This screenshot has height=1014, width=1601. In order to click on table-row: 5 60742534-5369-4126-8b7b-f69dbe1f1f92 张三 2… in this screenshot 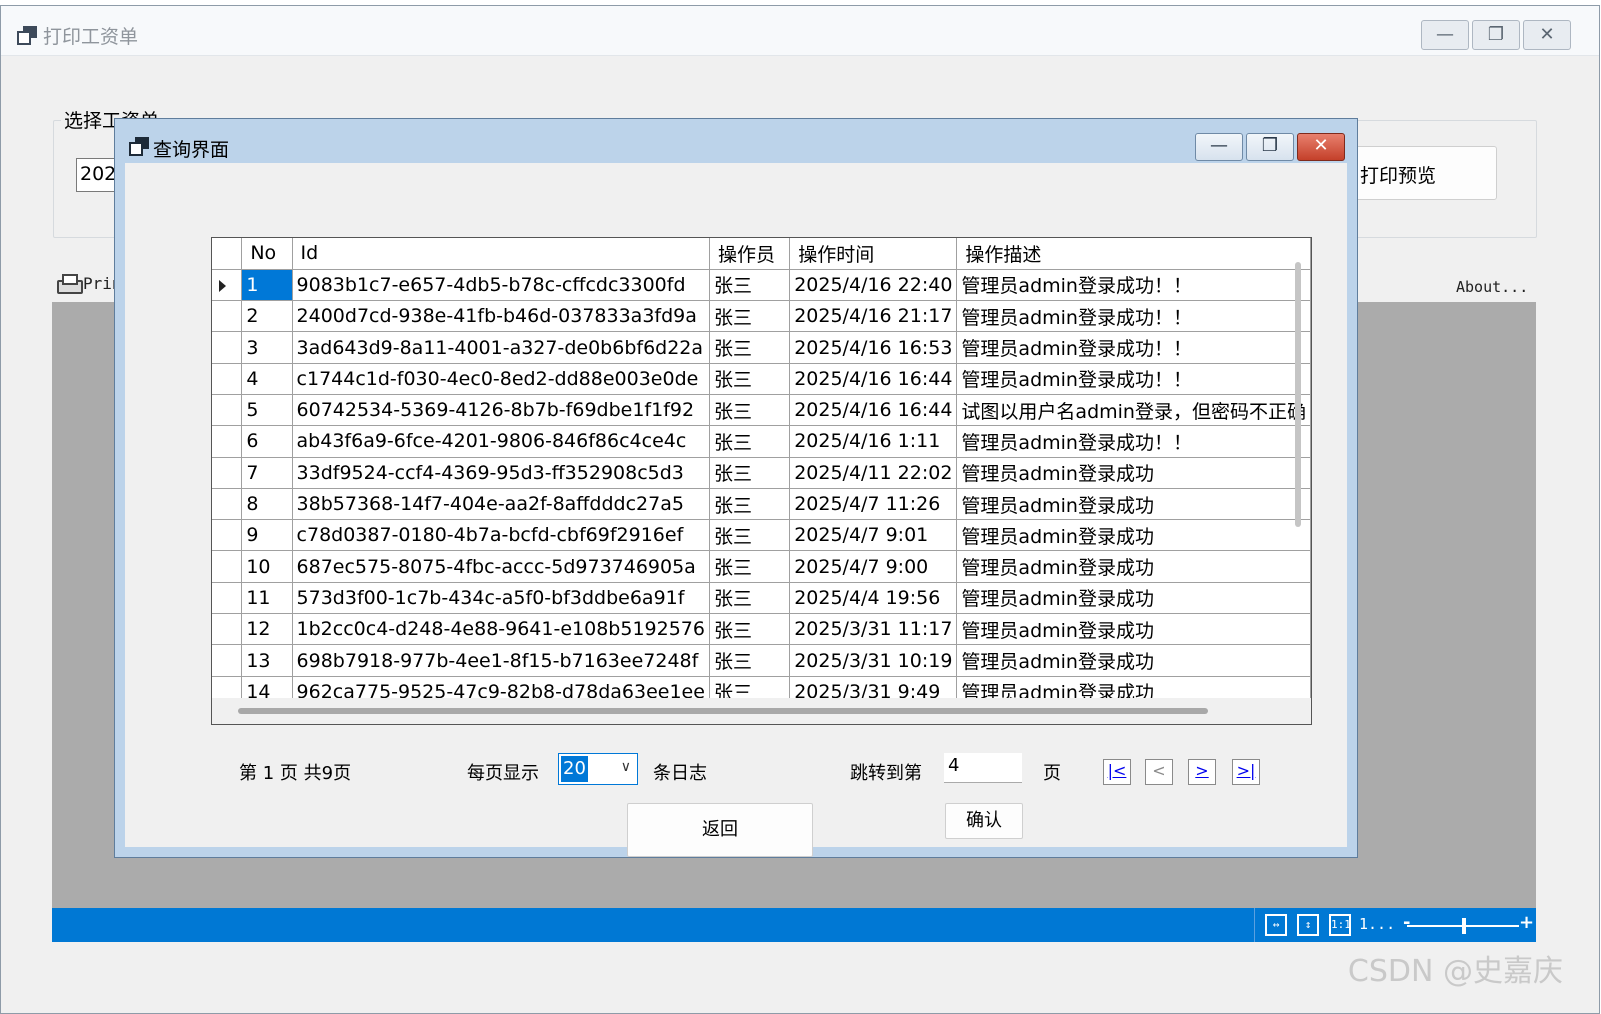, I will do `click(761, 410)`.